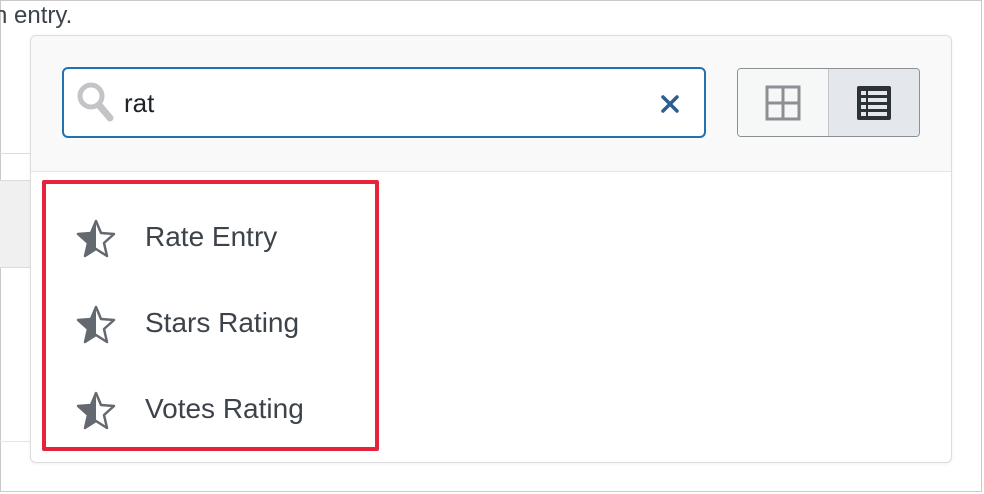 The image size is (984, 494). I want to click on result-label: Votes Rating, so click(224, 408).